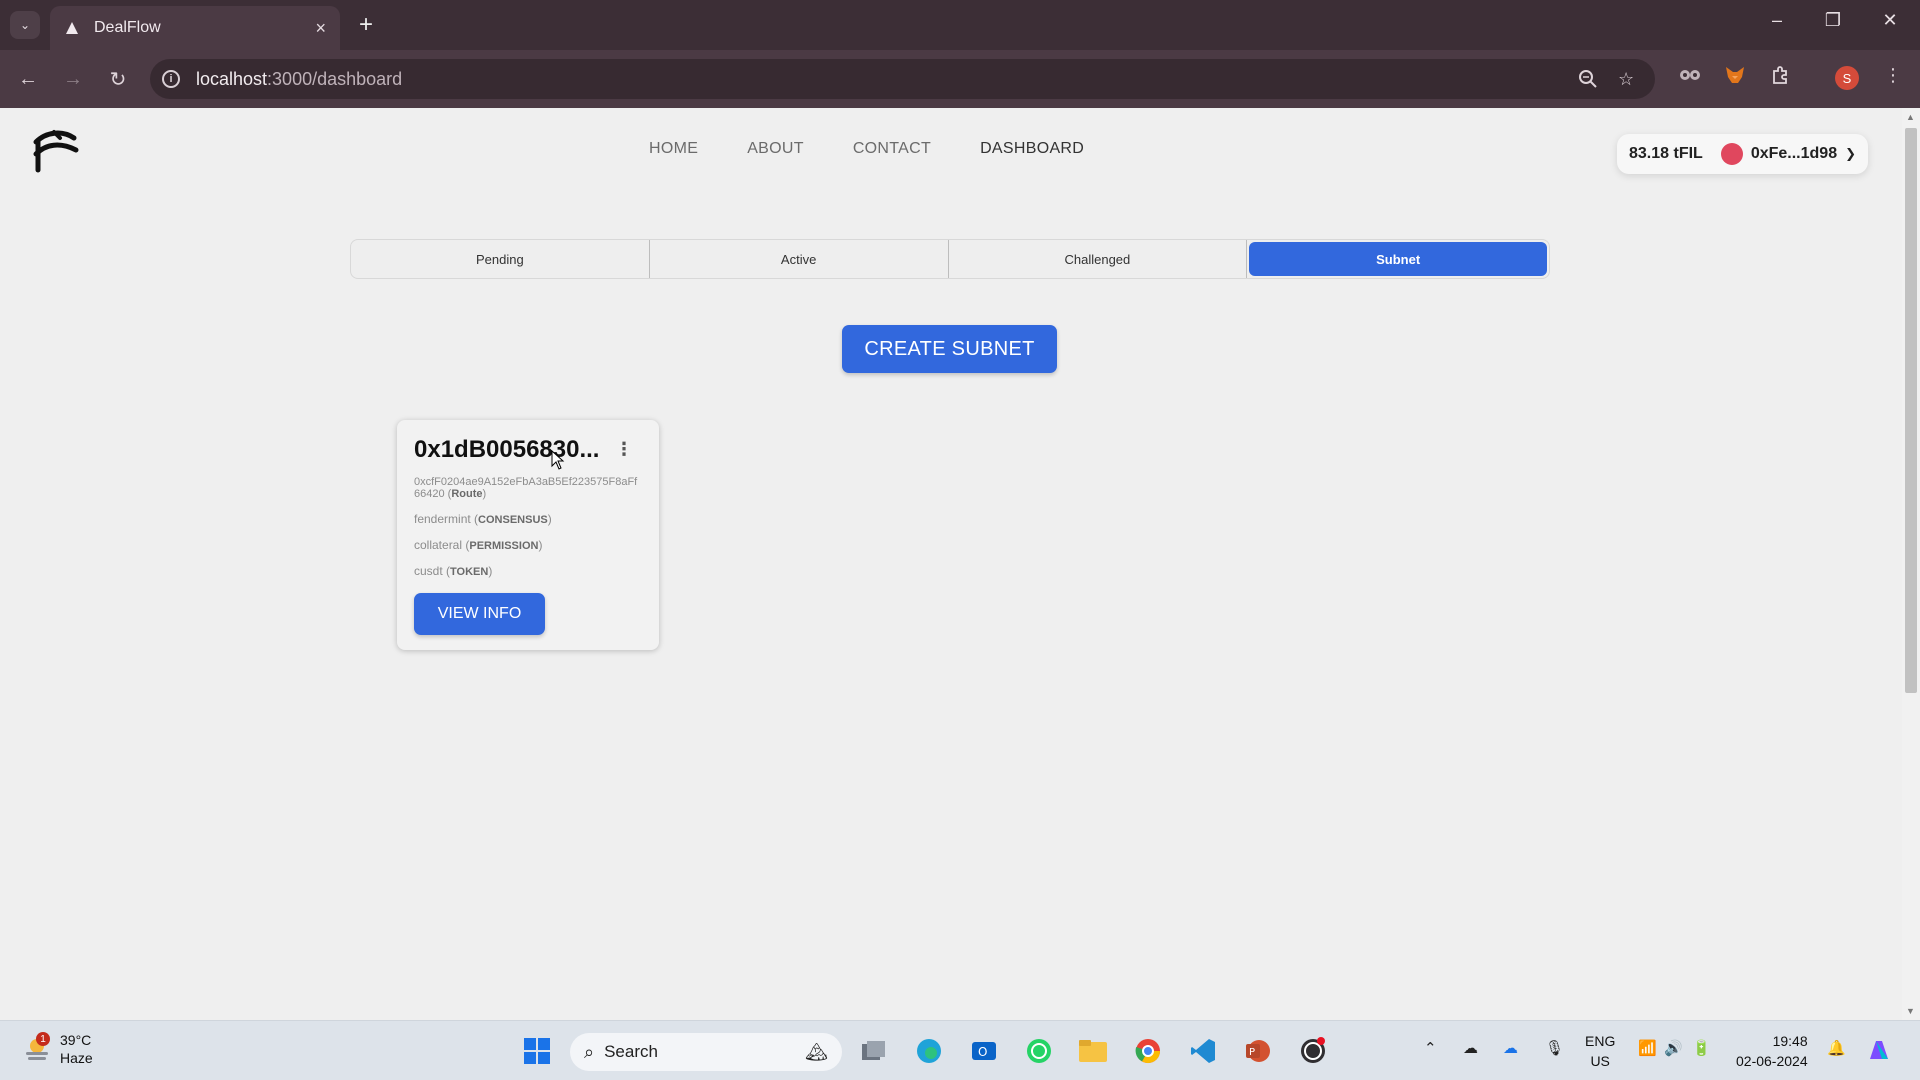  Describe the element at coordinates (1554, 1048) in the screenshot. I see `microphone-icon: 🎙` at that location.